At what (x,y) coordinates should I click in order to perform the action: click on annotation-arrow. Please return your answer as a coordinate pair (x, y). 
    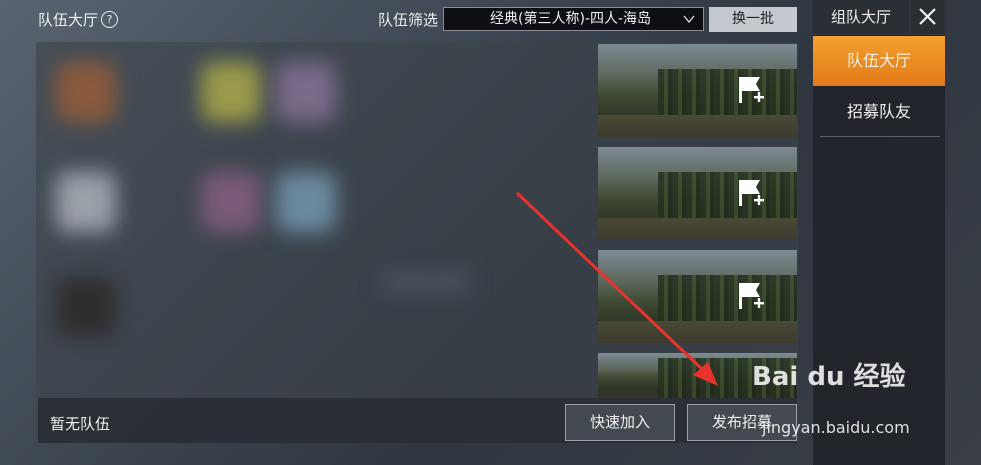
    Looking at the image, I should click on (616, 288).